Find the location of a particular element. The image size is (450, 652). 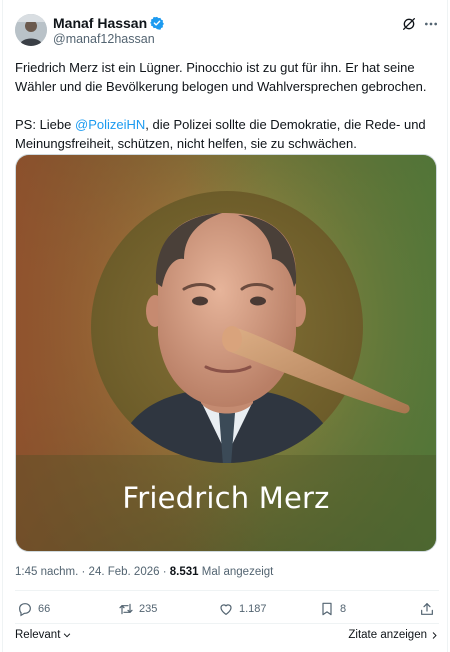

view-quotes-link: Zitate anzeigen is located at coordinates (393, 635).